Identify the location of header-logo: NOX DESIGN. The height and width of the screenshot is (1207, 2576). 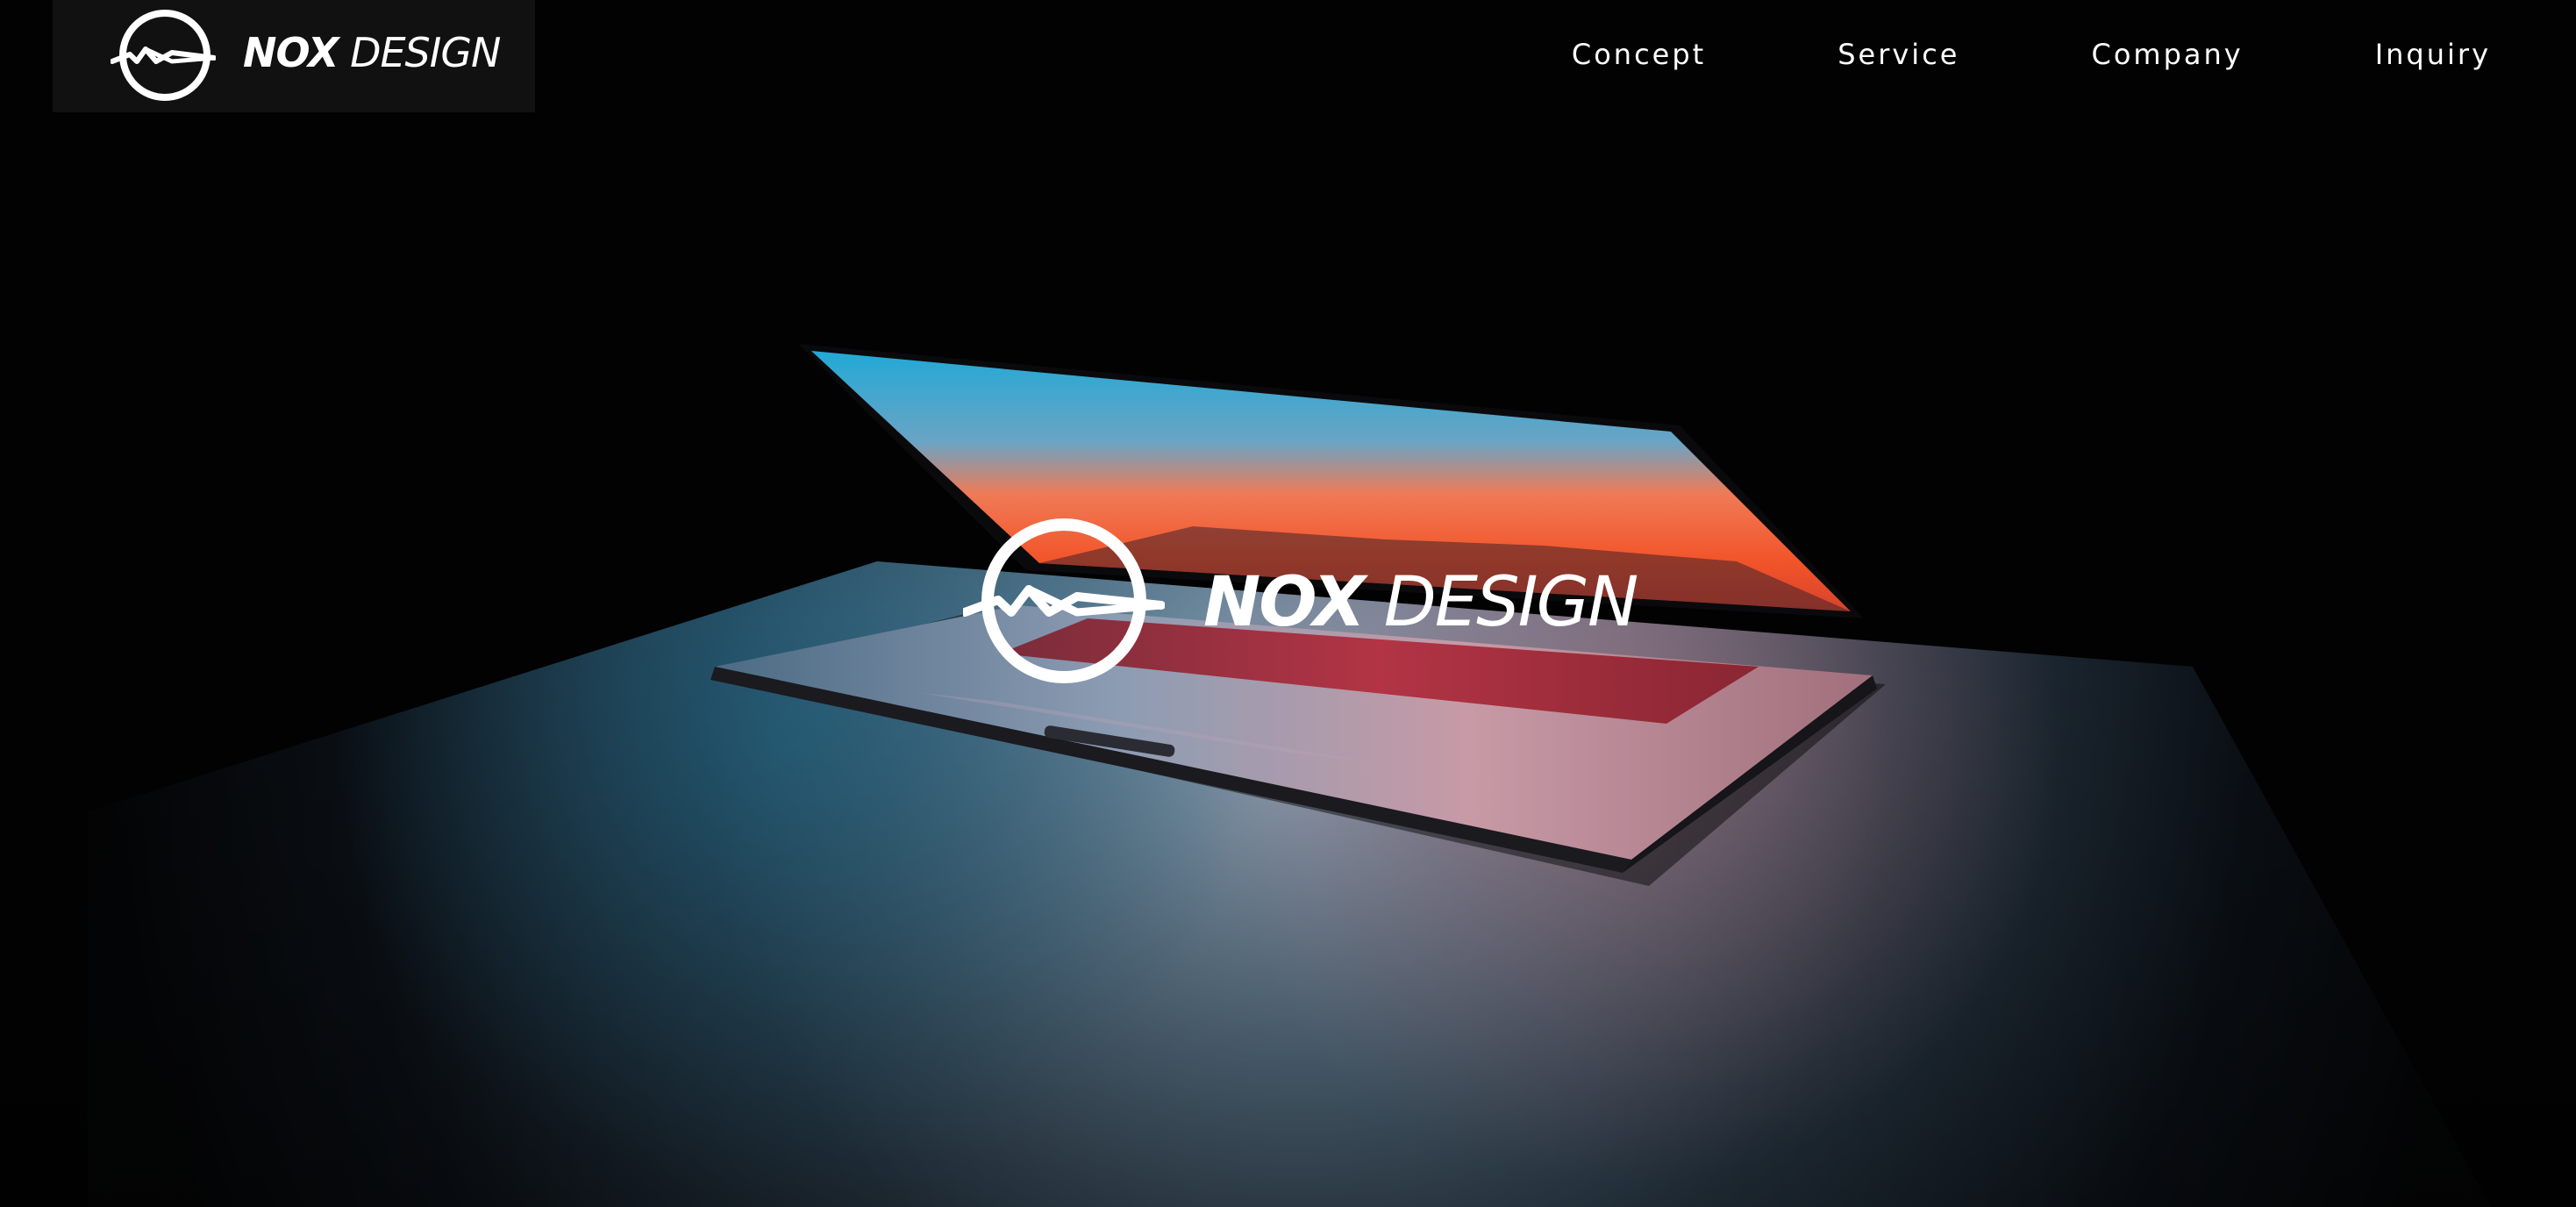
(294, 56).